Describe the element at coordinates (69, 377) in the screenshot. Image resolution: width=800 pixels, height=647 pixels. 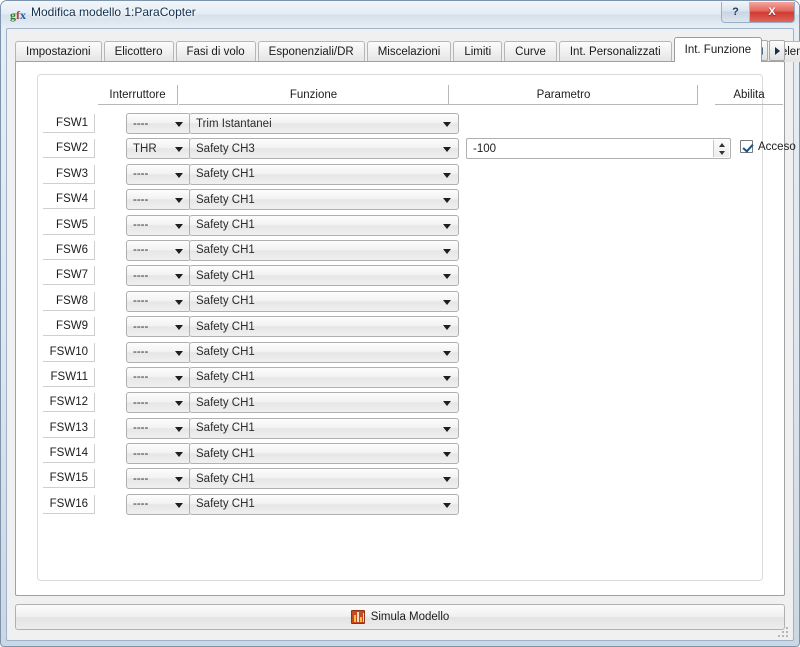
I see `row-label-fsw11: FSW11` at that location.